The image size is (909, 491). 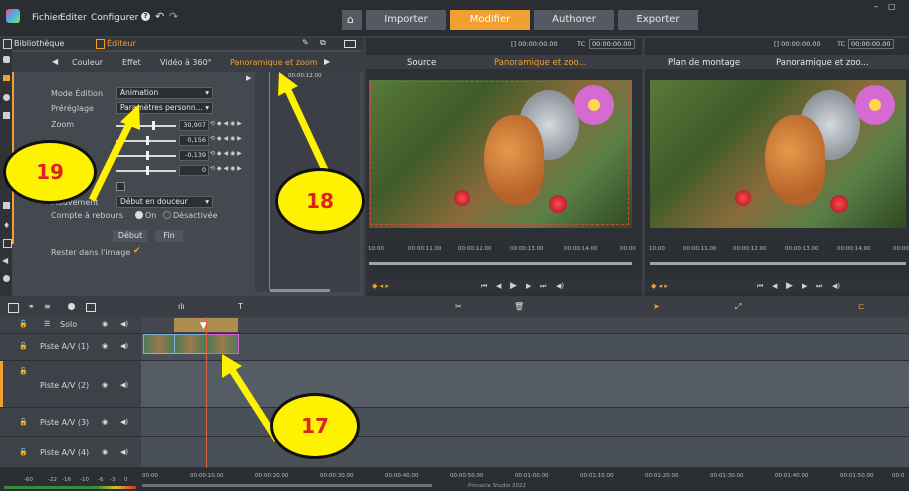 I want to click on link-icon: ⚭, so click(x=31, y=306).